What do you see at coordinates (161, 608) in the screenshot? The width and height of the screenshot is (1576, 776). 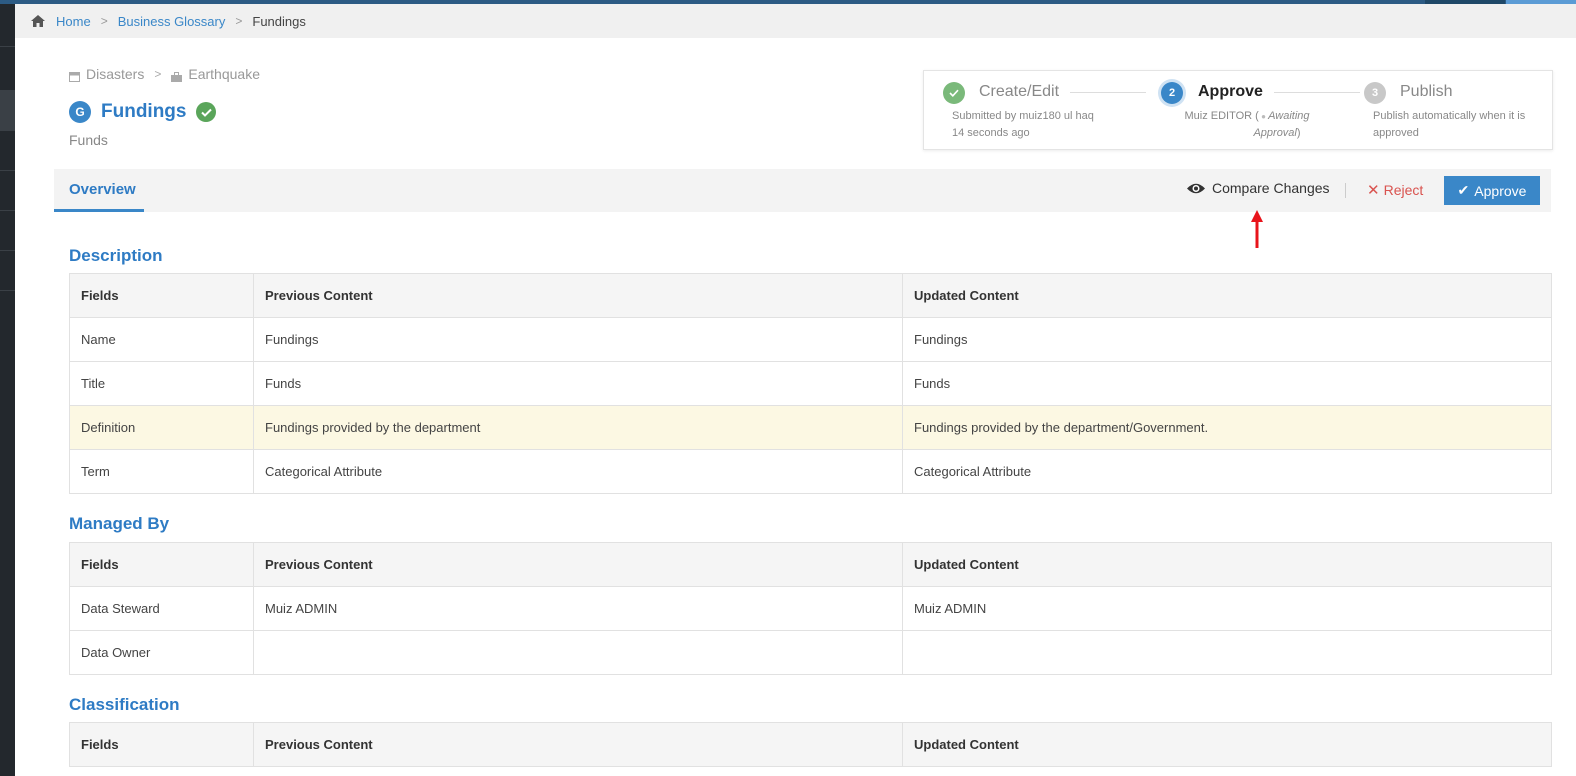 I see `field-cell: Data Steward` at bounding box center [161, 608].